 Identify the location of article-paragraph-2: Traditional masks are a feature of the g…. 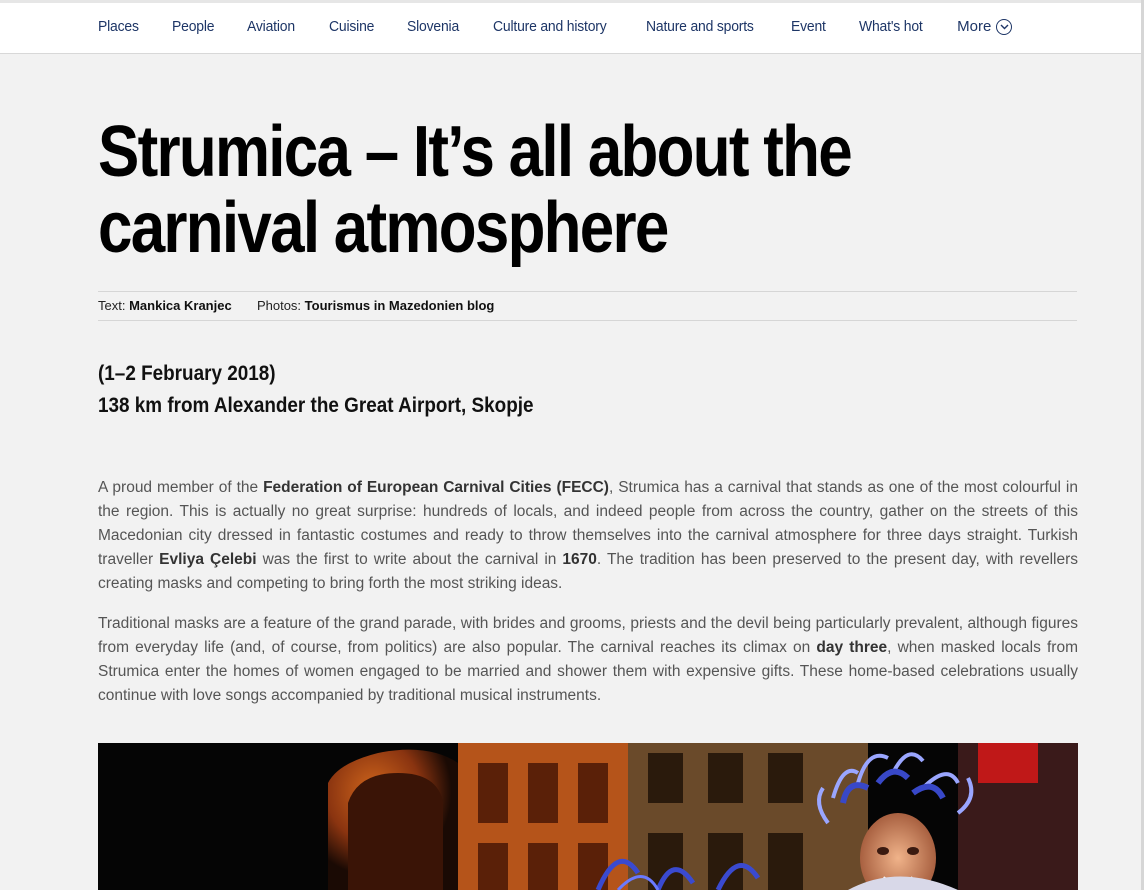
(588, 659).